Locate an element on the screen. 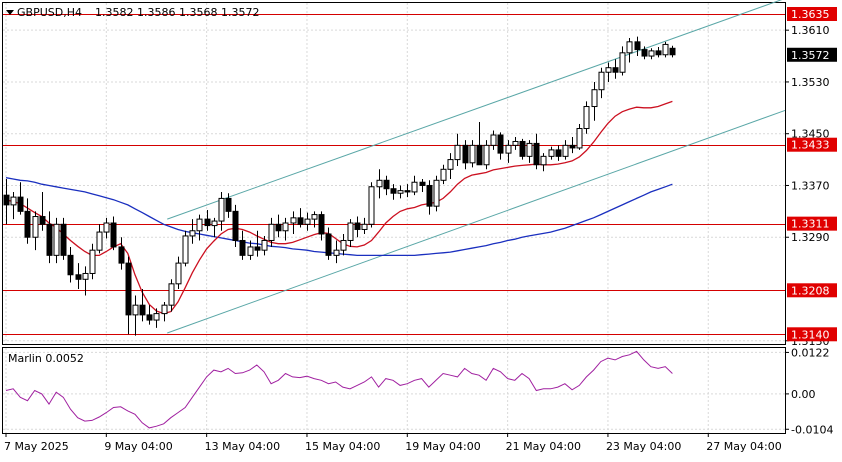  level-price-label: 1.3140 is located at coordinates (810, 334).